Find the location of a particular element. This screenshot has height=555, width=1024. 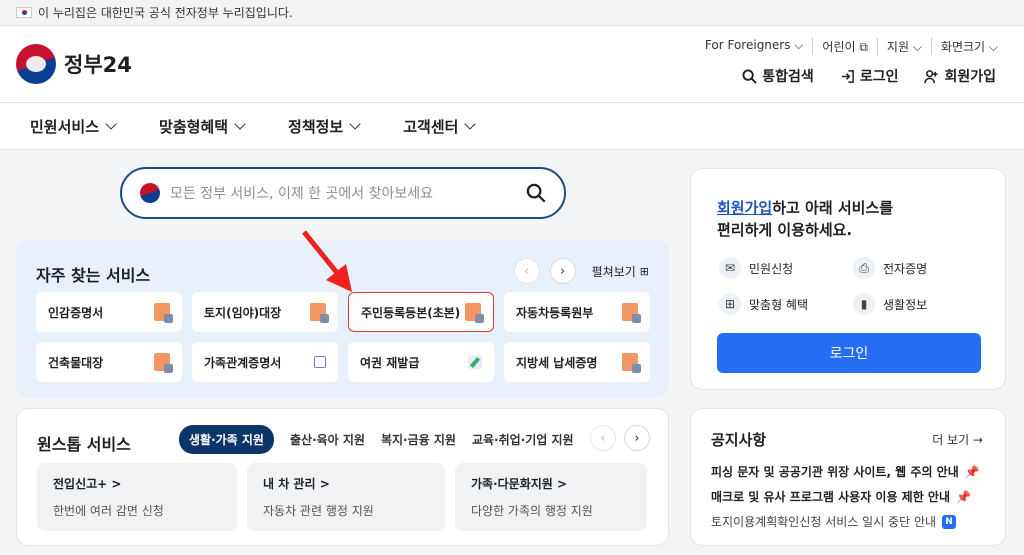

one-stop-card: 가족·다문화지원 > 다양한 가족의 행정 지원 is located at coordinates (551, 497).